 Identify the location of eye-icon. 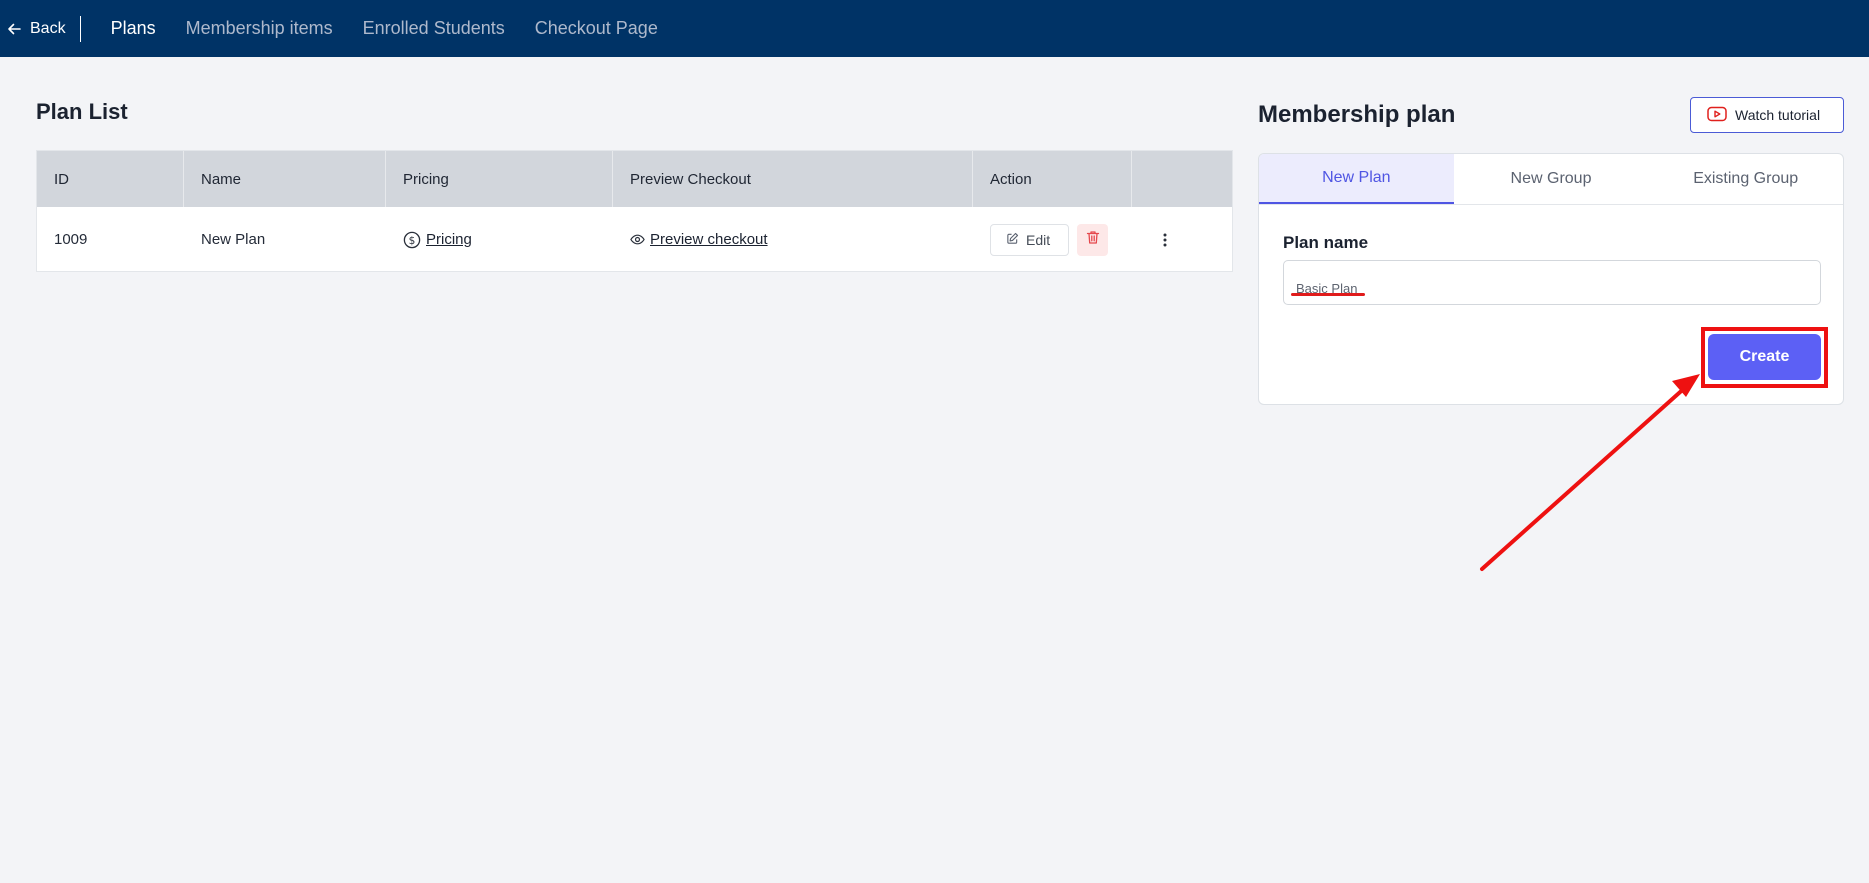
(637, 239).